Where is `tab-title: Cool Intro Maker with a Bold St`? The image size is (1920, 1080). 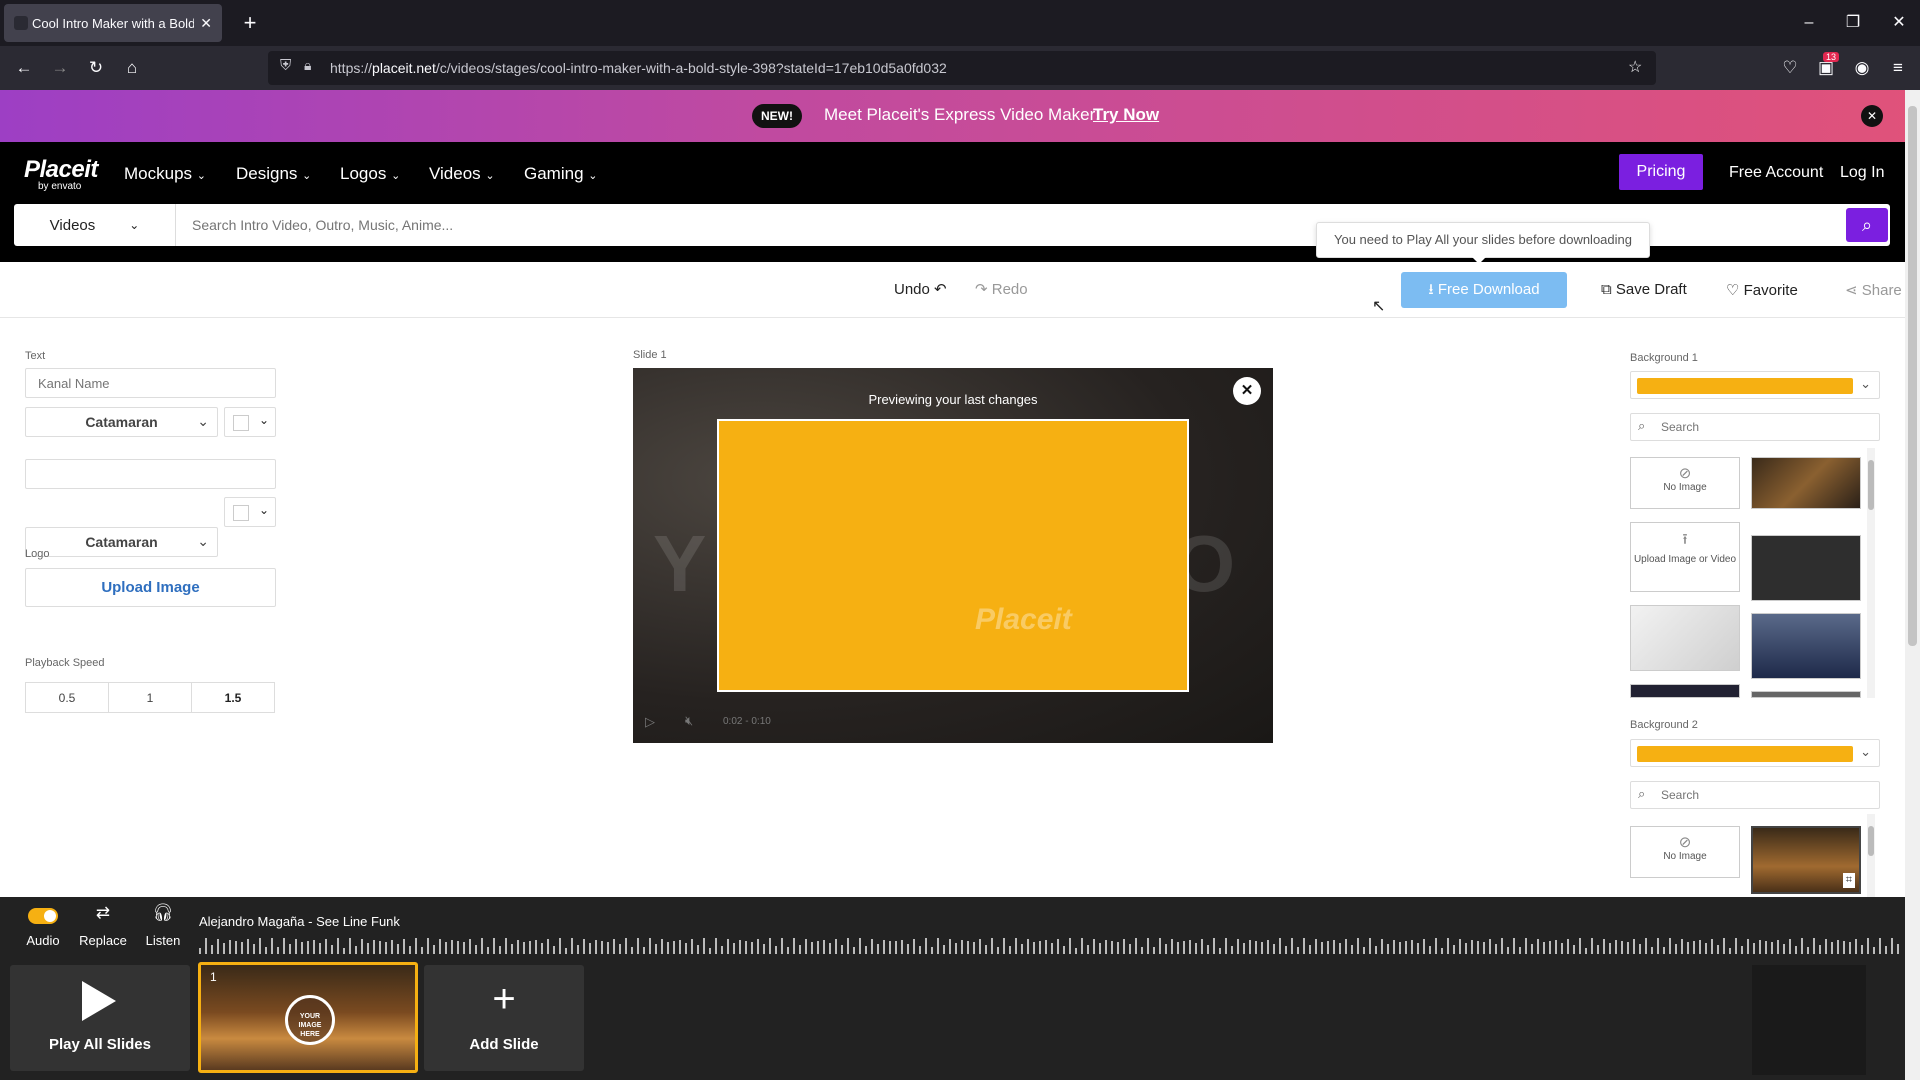
tab-title: Cool Intro Maker with a Bold St is located at coordinates (113, 23).